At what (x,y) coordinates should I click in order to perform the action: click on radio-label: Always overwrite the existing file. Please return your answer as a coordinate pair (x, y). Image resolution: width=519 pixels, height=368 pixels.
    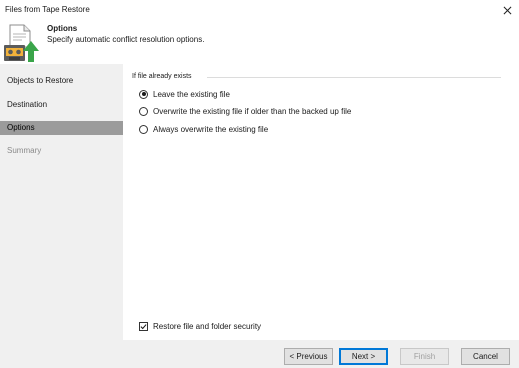
    Looking at the image, I should click on (211, 129).